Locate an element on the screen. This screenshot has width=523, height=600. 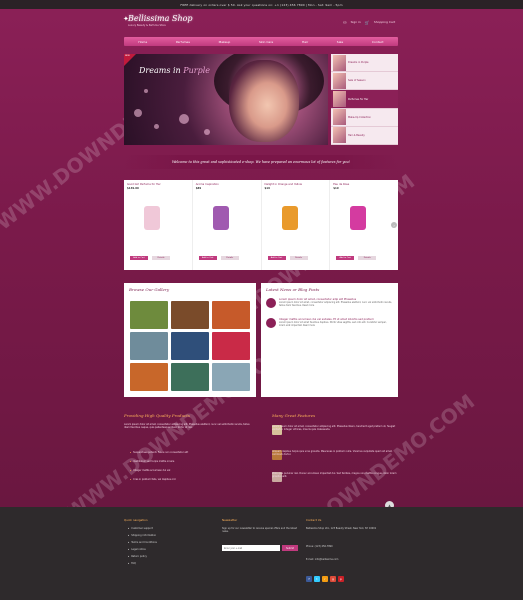
contact-title: Contact Us is located at coordinates (314, 520).